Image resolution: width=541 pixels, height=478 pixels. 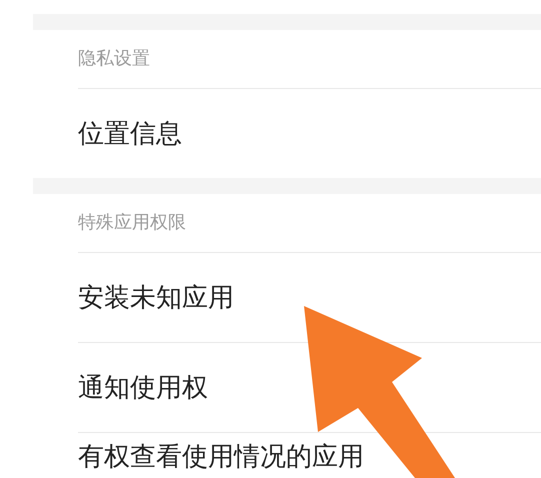 I want to click on settings-item: 位置信息, so click(x=130, y=133).